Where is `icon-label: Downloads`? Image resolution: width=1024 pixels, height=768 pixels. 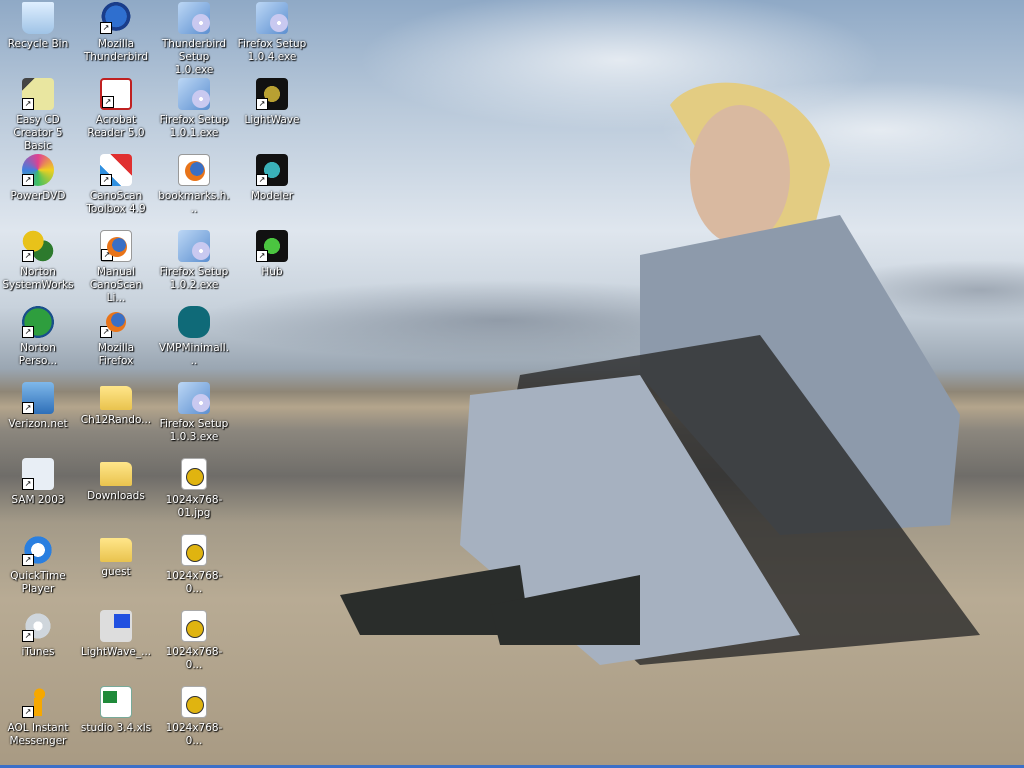 icon-label: Downloads is located at coordinates (116, 496).